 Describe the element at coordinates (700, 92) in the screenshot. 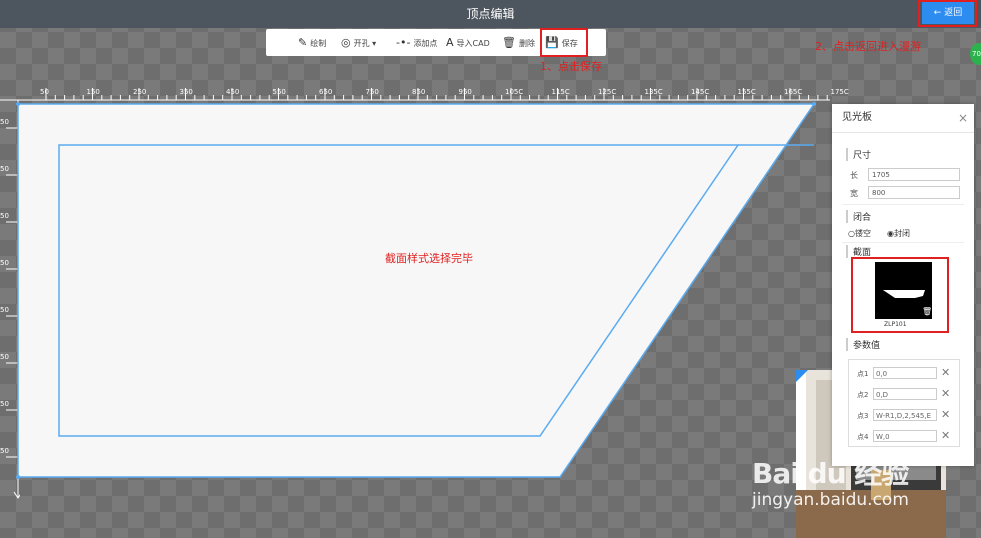

I see `ruler-label: 145C` at that location.